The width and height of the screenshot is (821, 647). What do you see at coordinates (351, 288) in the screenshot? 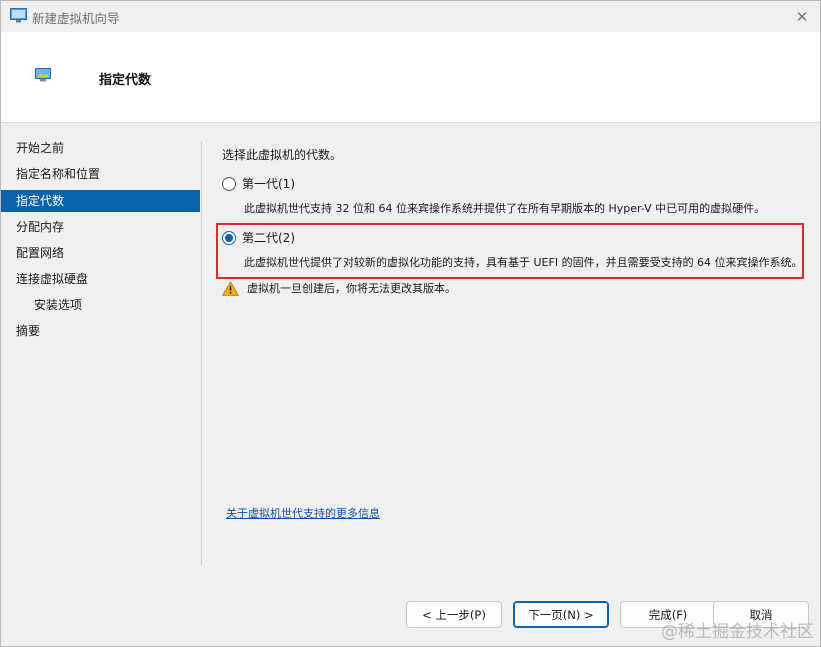
I see `warning-text: 虚拟机一旦创建后，你将无法更改其版本。` at bounding box center [351, 288].